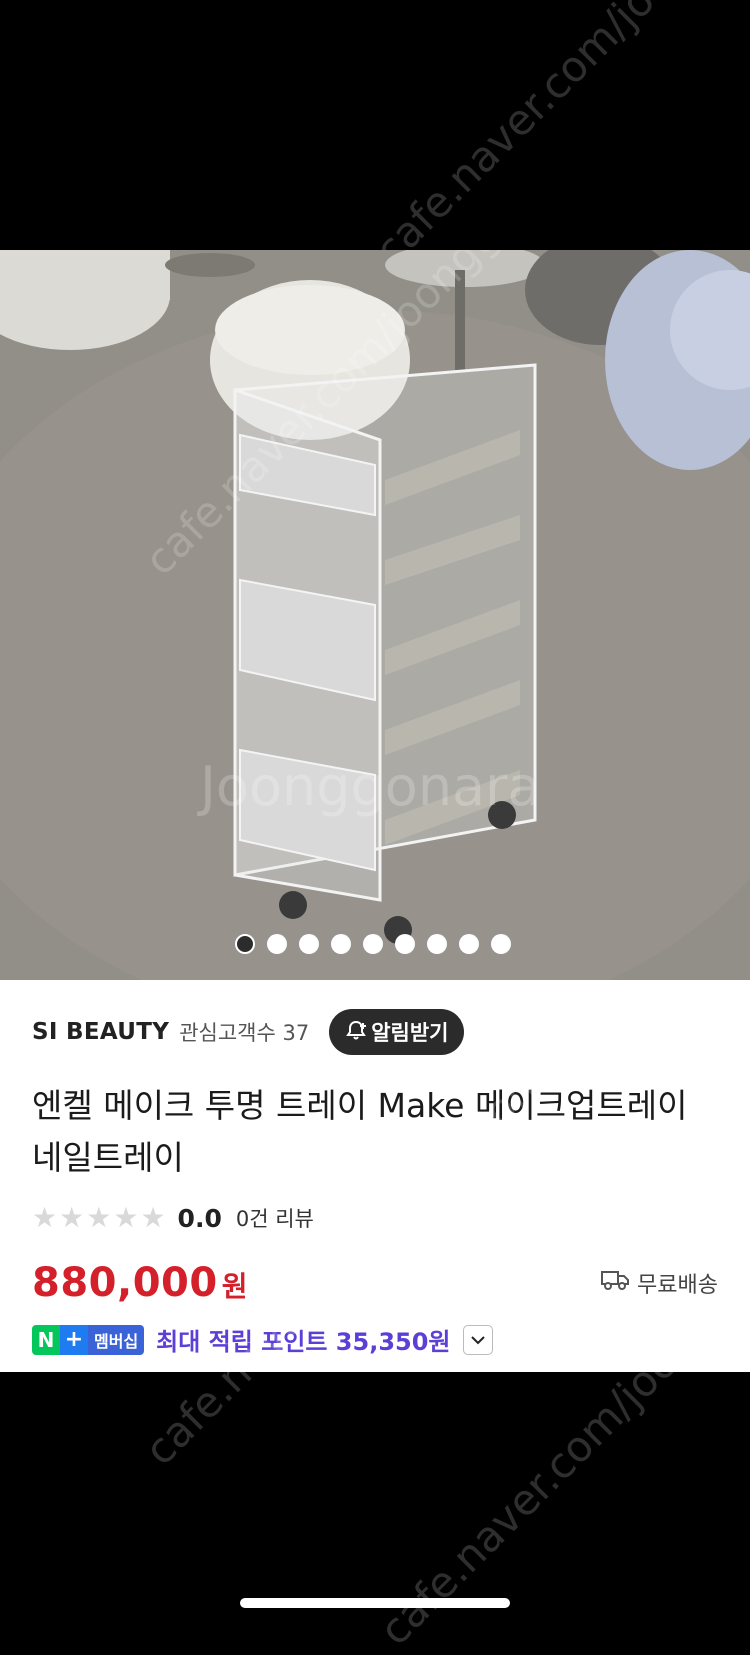  What do you see at coordinates (275, 1218) in the screenshot?
I see `review-count: 0건 리뷰` at bounding box center [275, 1218].